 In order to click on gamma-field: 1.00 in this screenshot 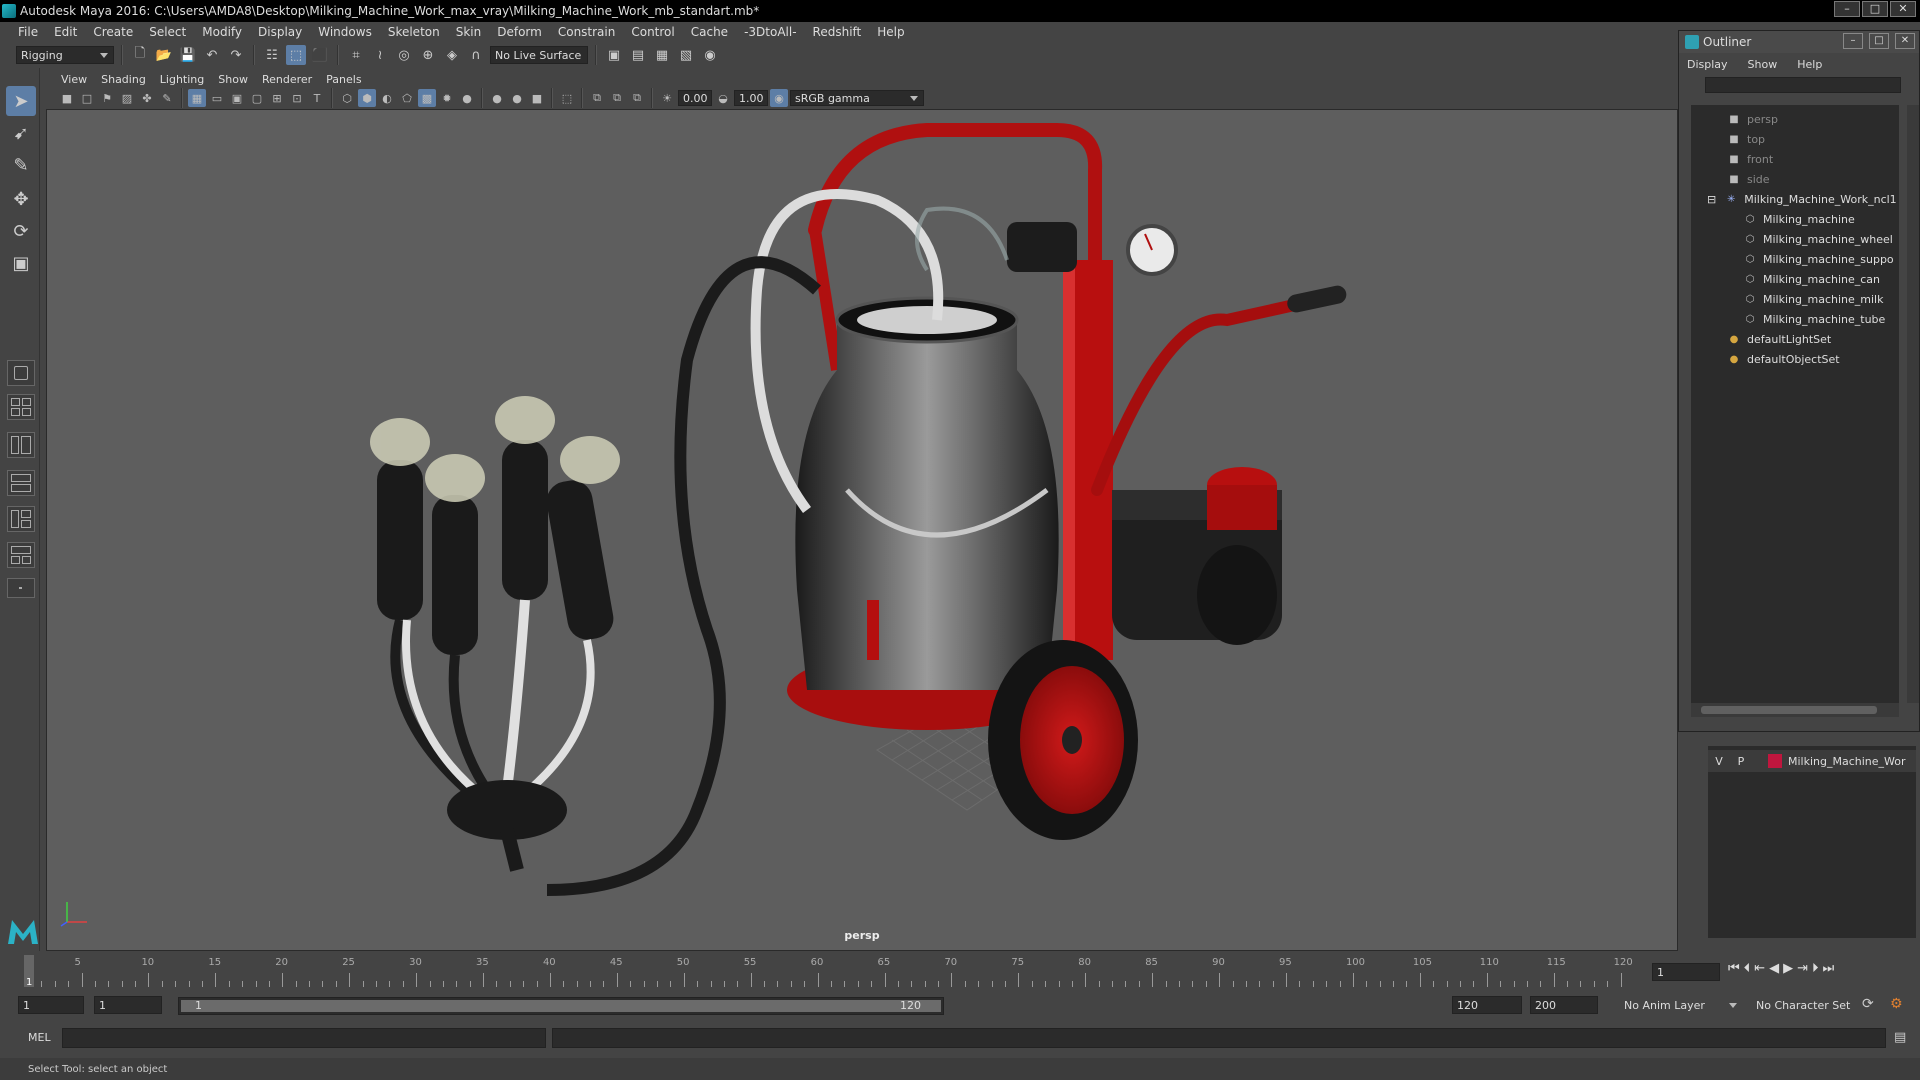, I will do `click(751, 98)`.